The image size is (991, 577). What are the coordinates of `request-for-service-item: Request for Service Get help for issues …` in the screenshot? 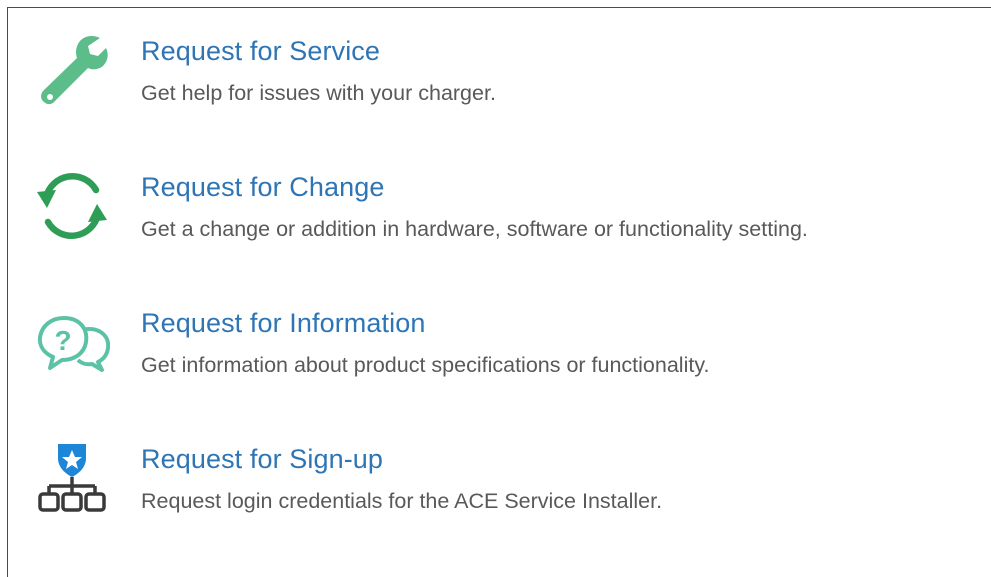 It's located at (509, 77).